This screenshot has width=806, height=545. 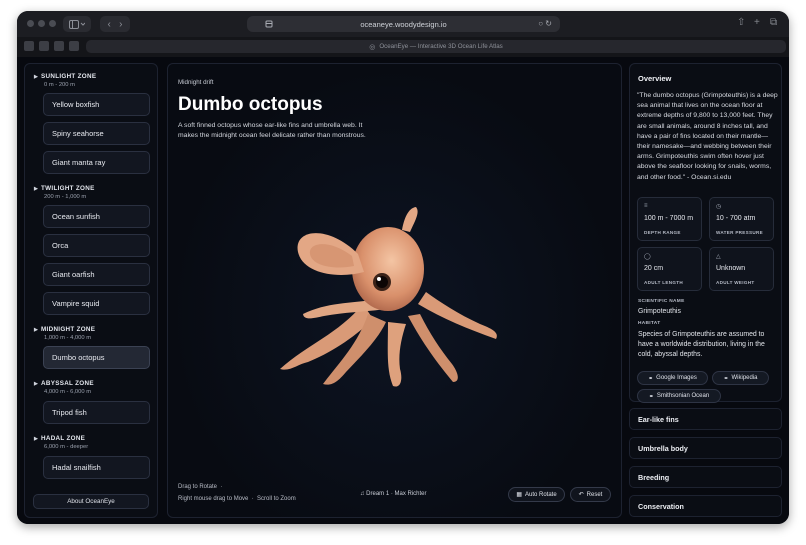 I want to click on url-text: oceaneye.woodydesign.io, so click(x=403, y=24).